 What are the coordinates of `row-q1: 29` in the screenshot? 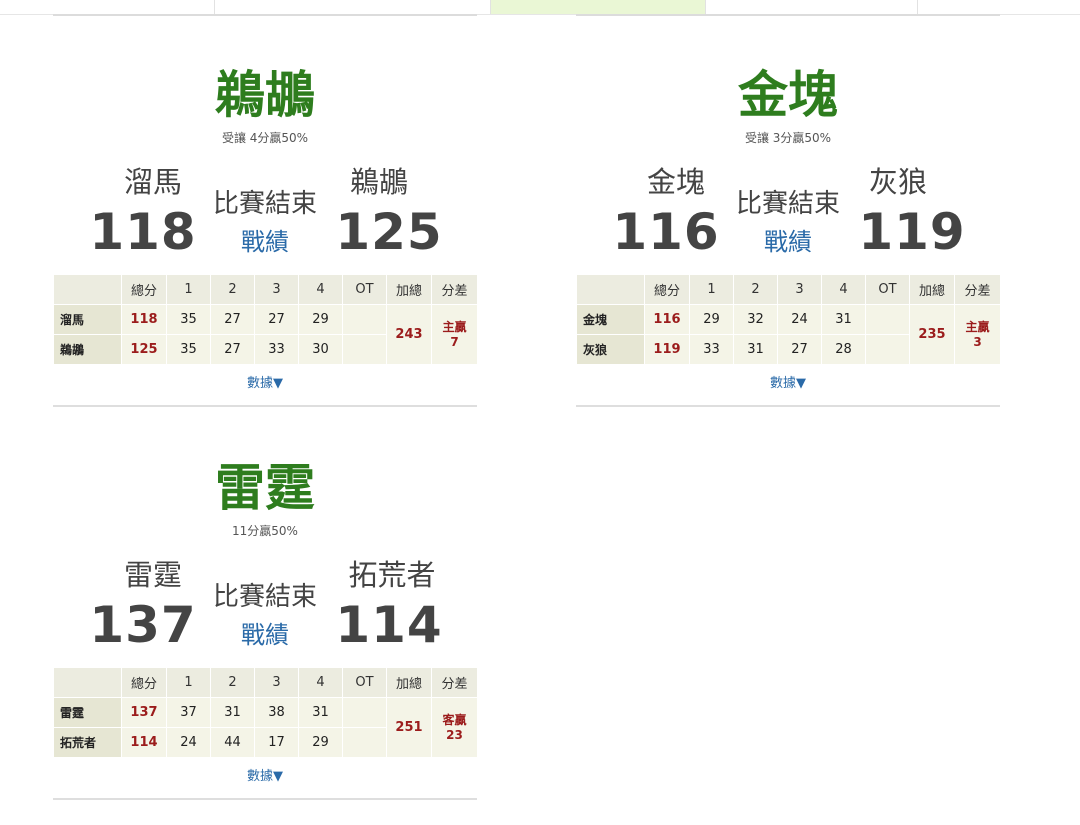 It's located at (711, 319).